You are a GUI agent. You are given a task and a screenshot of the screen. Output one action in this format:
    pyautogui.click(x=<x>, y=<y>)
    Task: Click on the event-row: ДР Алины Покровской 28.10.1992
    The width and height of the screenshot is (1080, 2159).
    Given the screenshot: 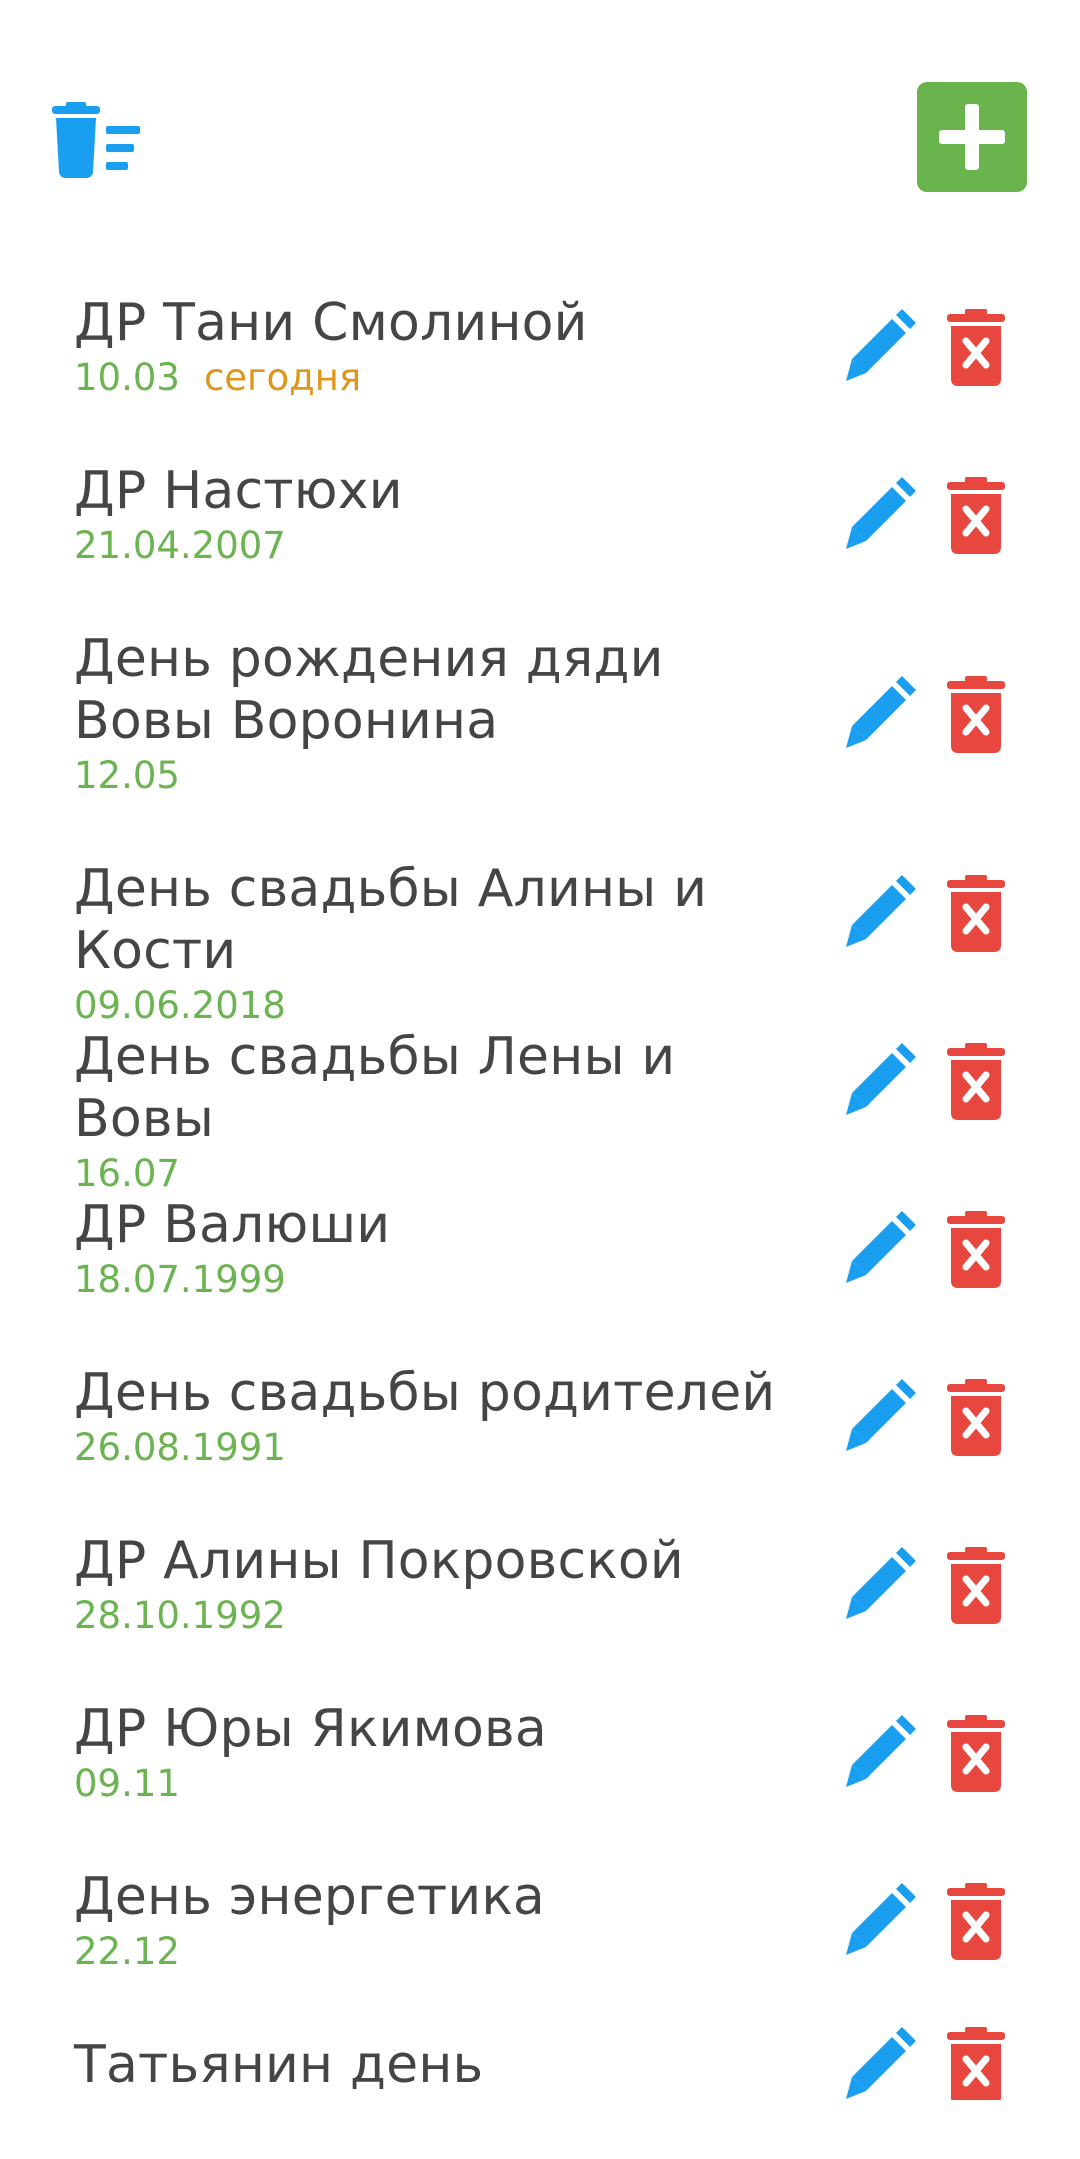 What is the action you would take?
    pyautogui.click(x=540, y=1592)
    